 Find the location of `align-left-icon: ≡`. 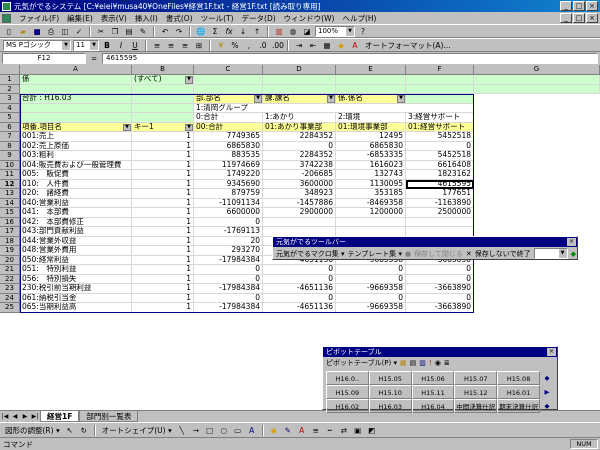

align-left-icon: ≡ is located at coordinates (157, 45).